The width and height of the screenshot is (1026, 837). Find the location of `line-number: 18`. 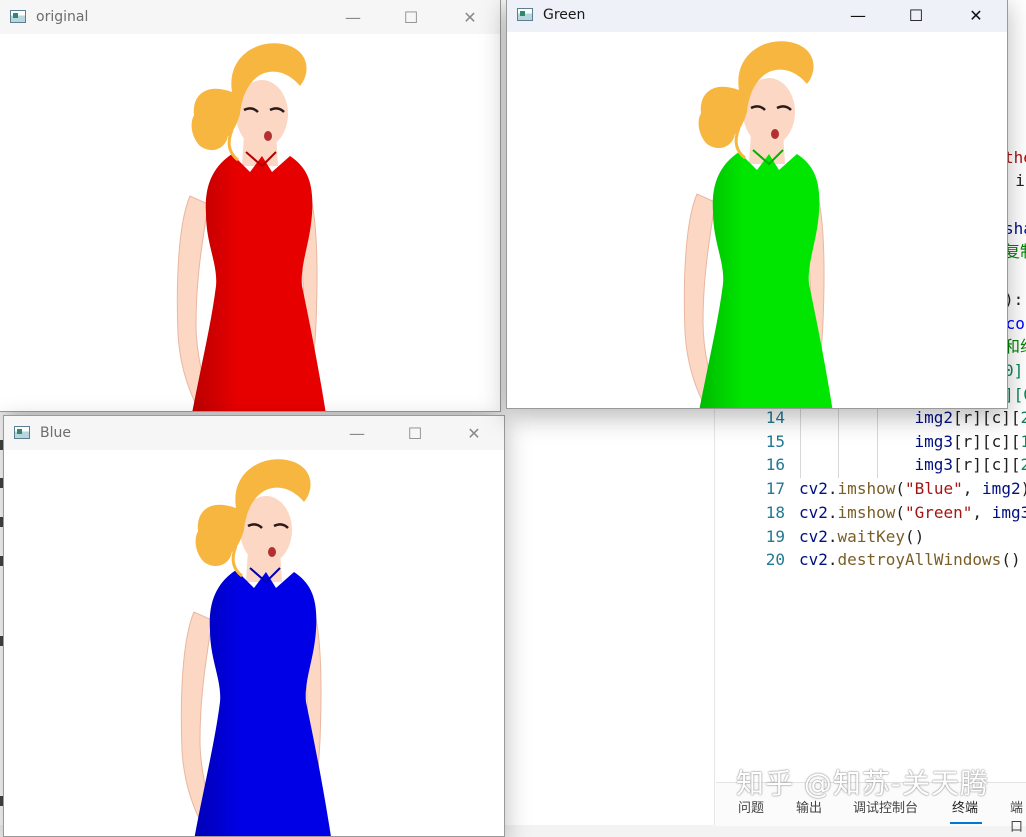

line-number: 18 is located at coordinates (760, 513).